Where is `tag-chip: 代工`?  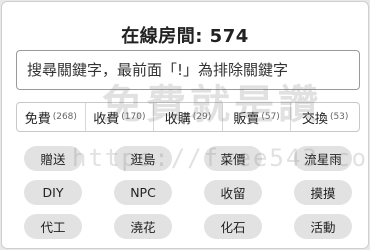 tag-chip: 代工 is located at coordinates (53, 226).